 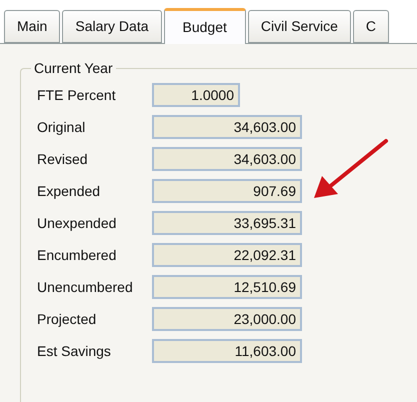 I want to click on value-field: 1.0000, so click(x=196, y=95).